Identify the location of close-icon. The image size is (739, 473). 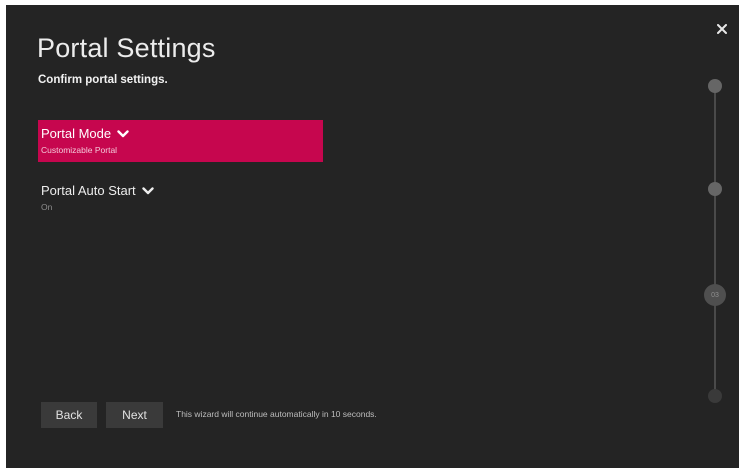
(722, 29).